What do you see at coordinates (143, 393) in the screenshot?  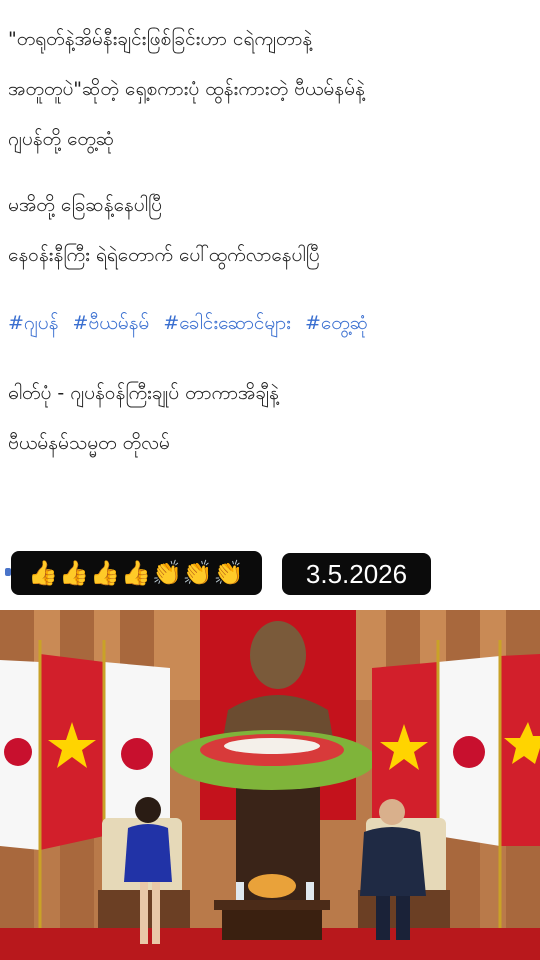 I see `caption-line: ဓါတ်ပုံ - ဂျပန်ဝန်ကြီးချုပ် တာကာအိချီနဲ့` at bounding box center [143, 393].